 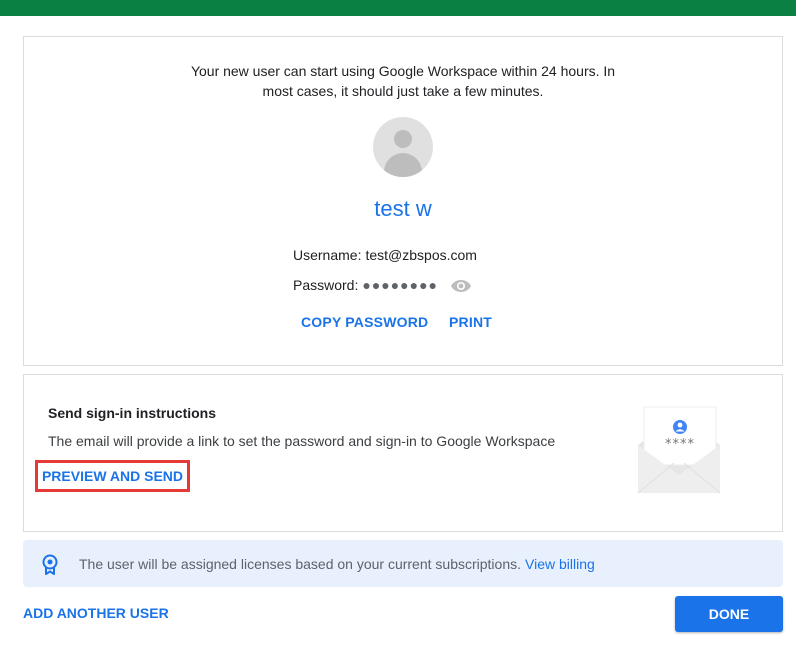 What do you see at coordinates (560, 564) in the screenshot?
I see `view-billing-link: View billing` at bounding box center [560, 564].